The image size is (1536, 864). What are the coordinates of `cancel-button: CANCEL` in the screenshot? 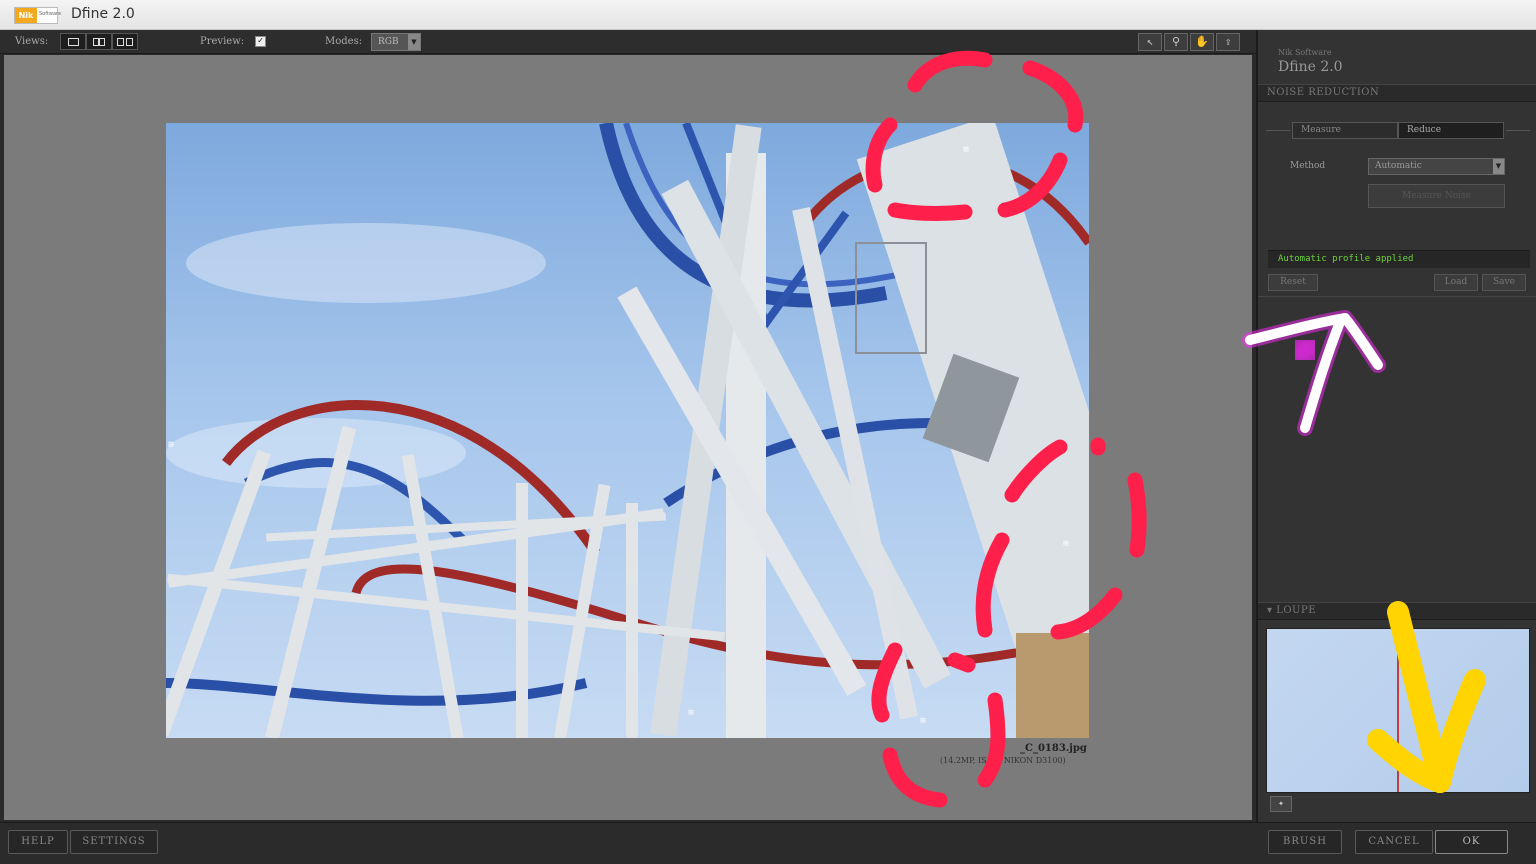 It's located at (1394, 842).